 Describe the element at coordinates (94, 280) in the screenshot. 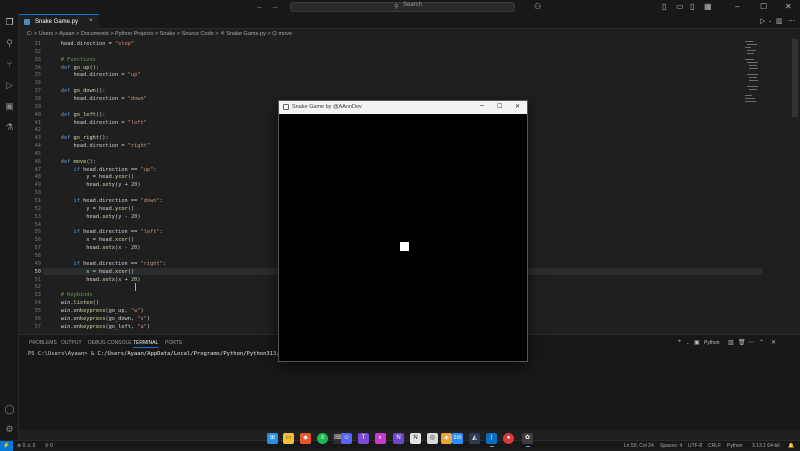

I see `code-line: head.setx(x + 20)` at that location.